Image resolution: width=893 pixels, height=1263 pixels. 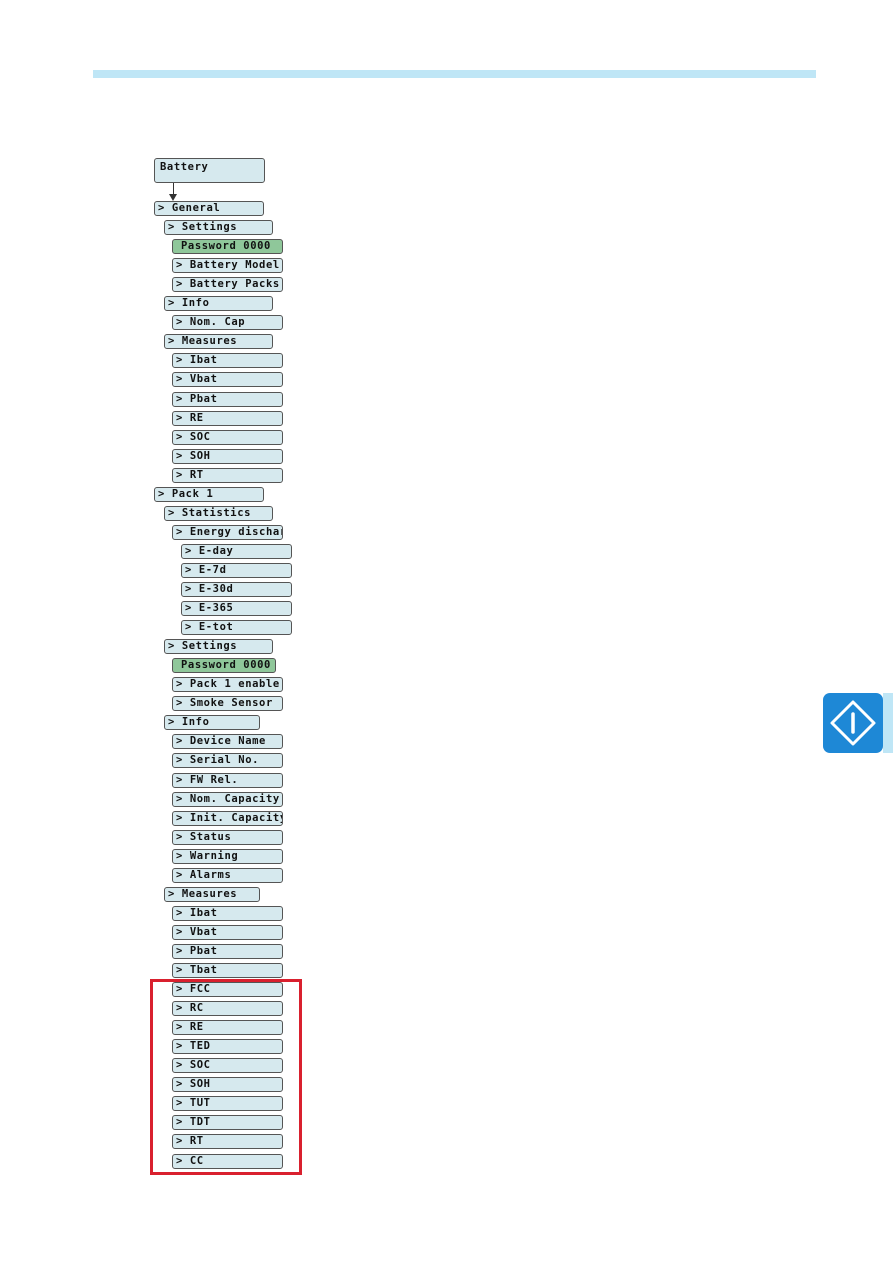 I want to click on menu-item-status: > Status, so click(x=227, y=837).